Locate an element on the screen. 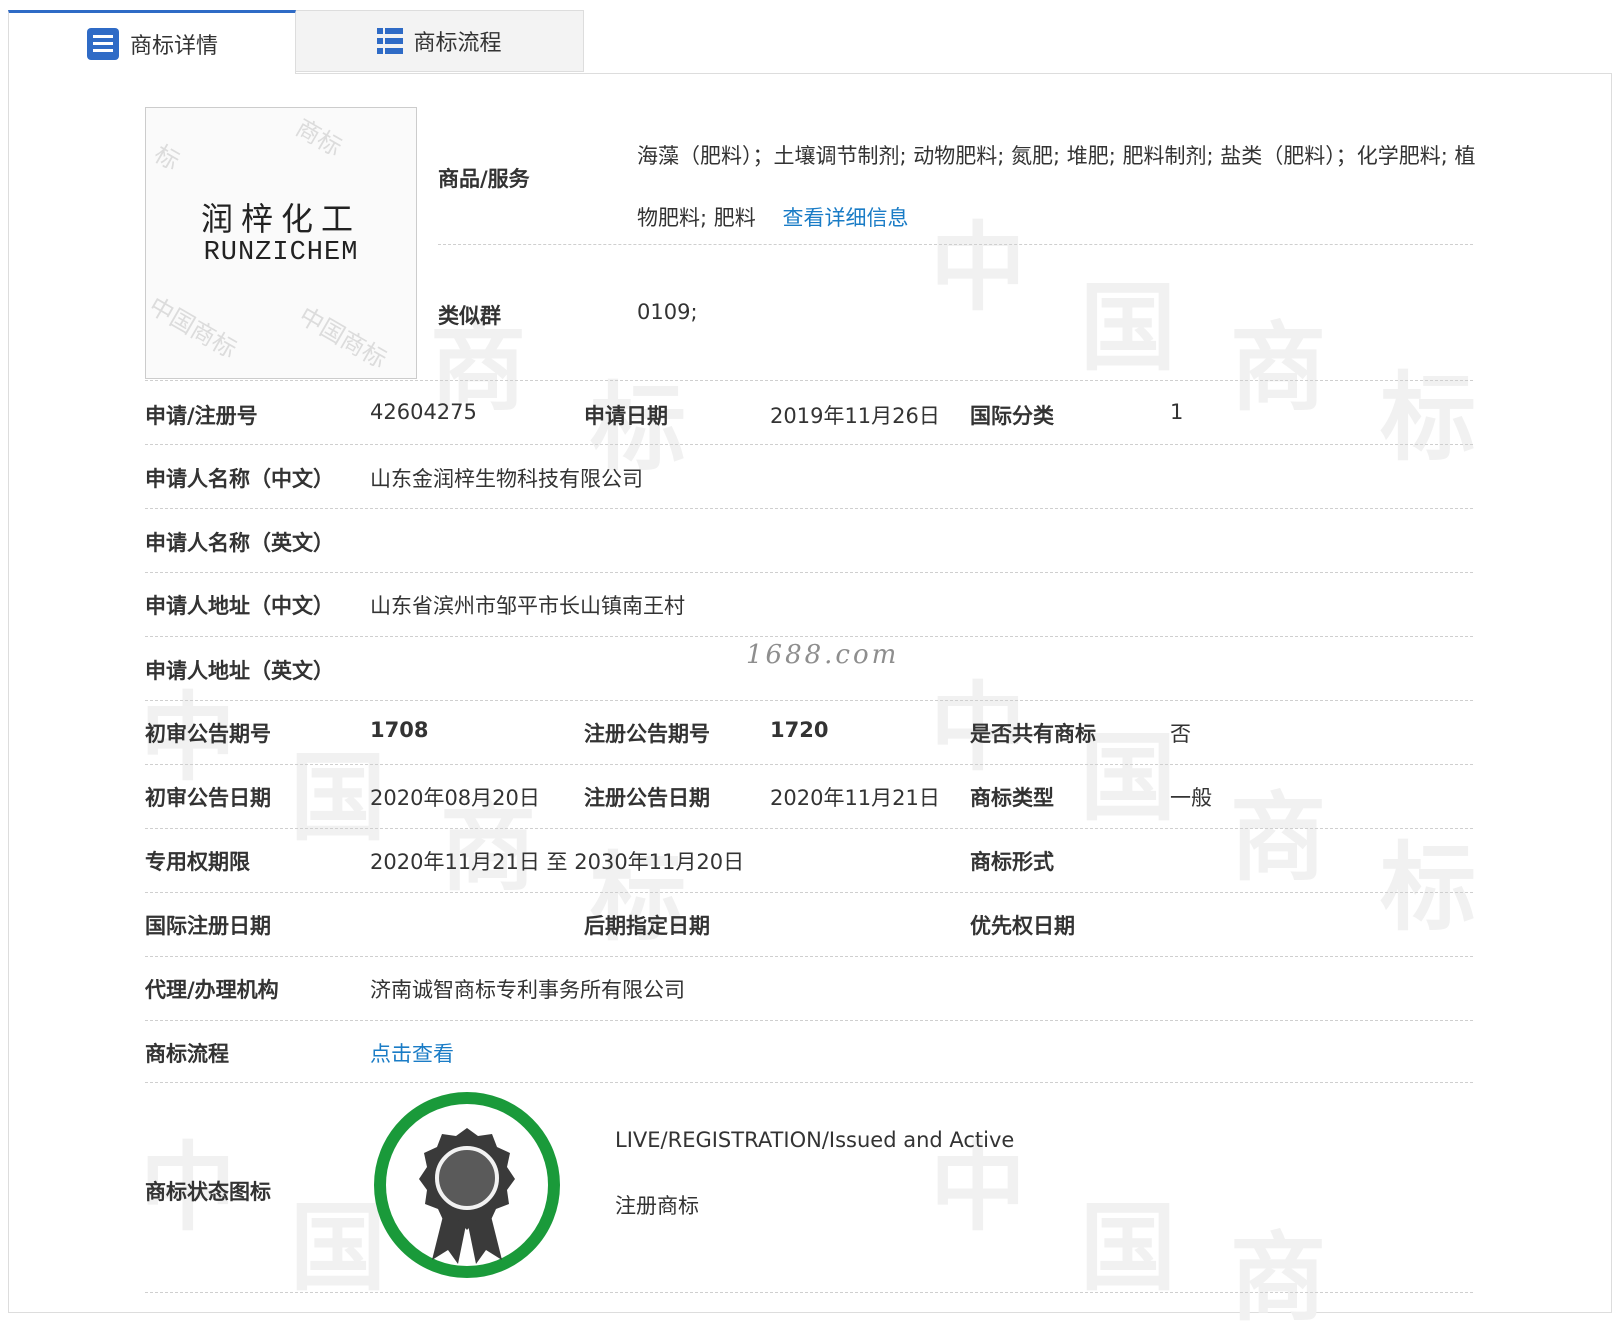  view-details-link: 查看详细信息 is located at coordinates (845, 218).